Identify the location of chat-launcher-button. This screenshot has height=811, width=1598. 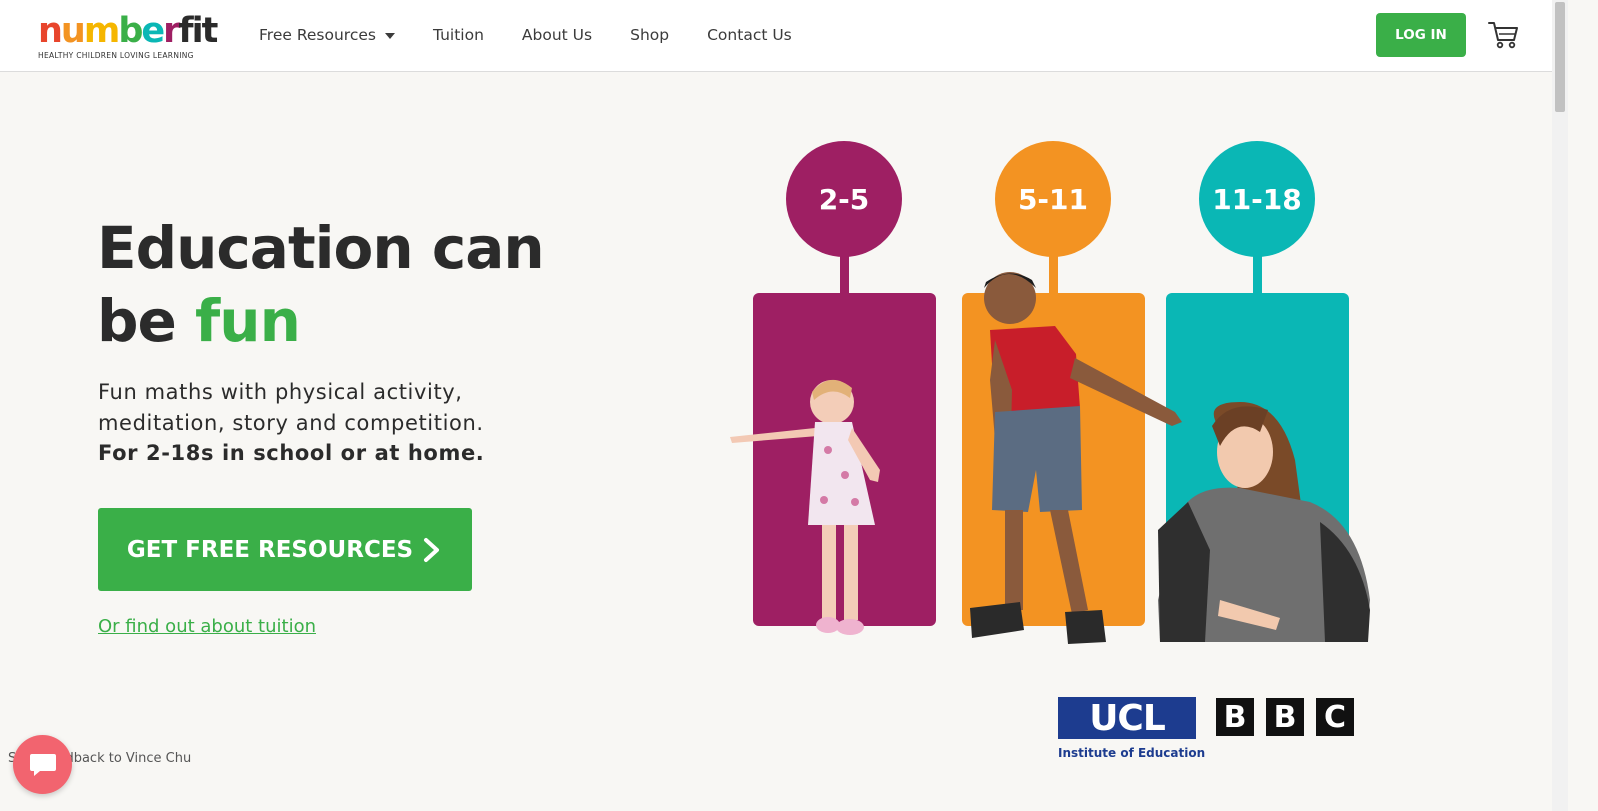
(42, 764).